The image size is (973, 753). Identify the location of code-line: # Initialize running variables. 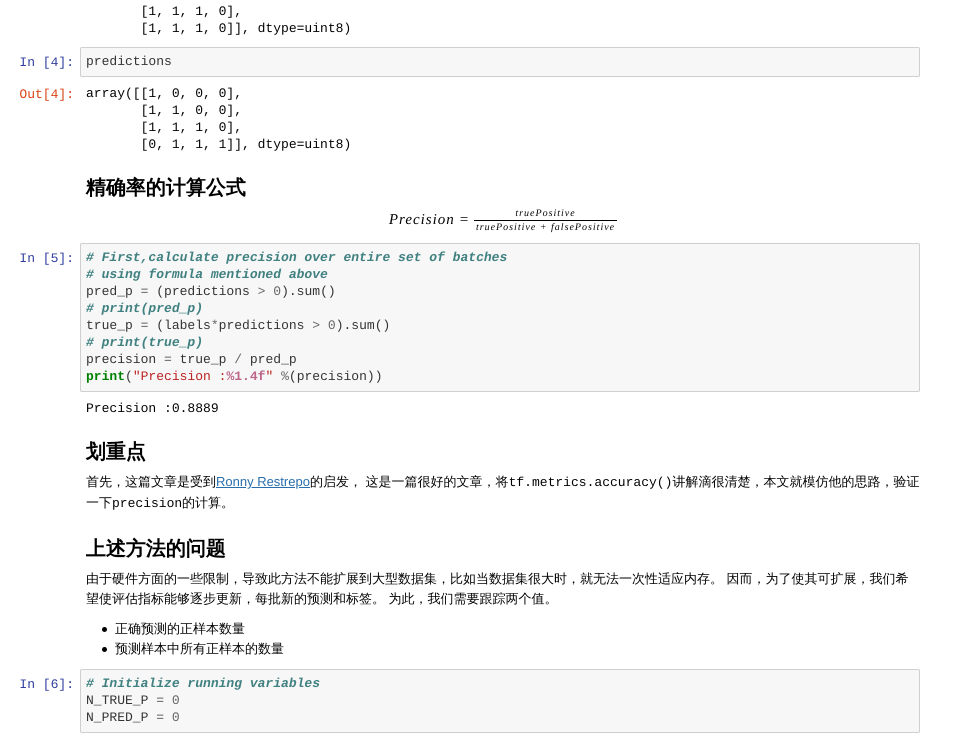
(204, 683).